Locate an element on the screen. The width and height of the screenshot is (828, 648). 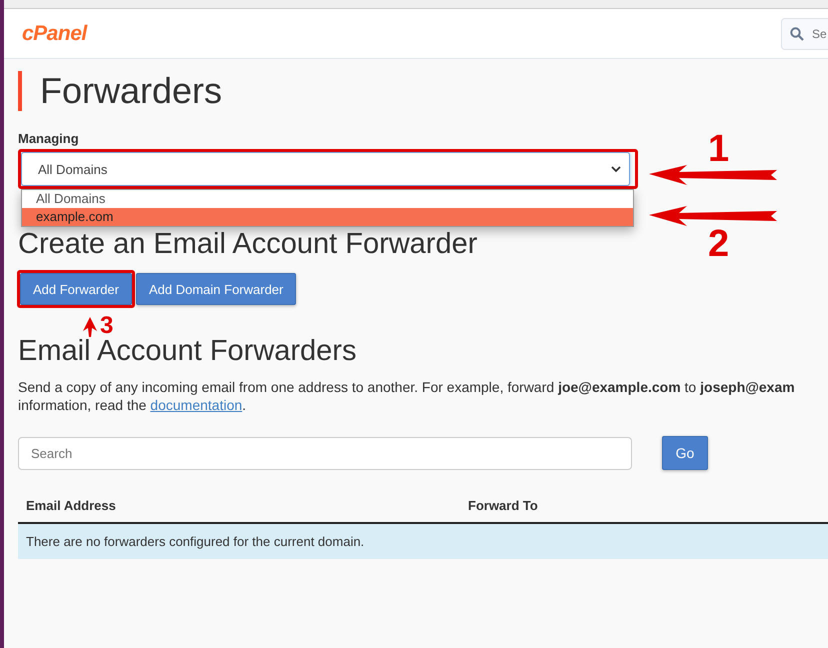
period-text: . is located at coordinates (244, 405).